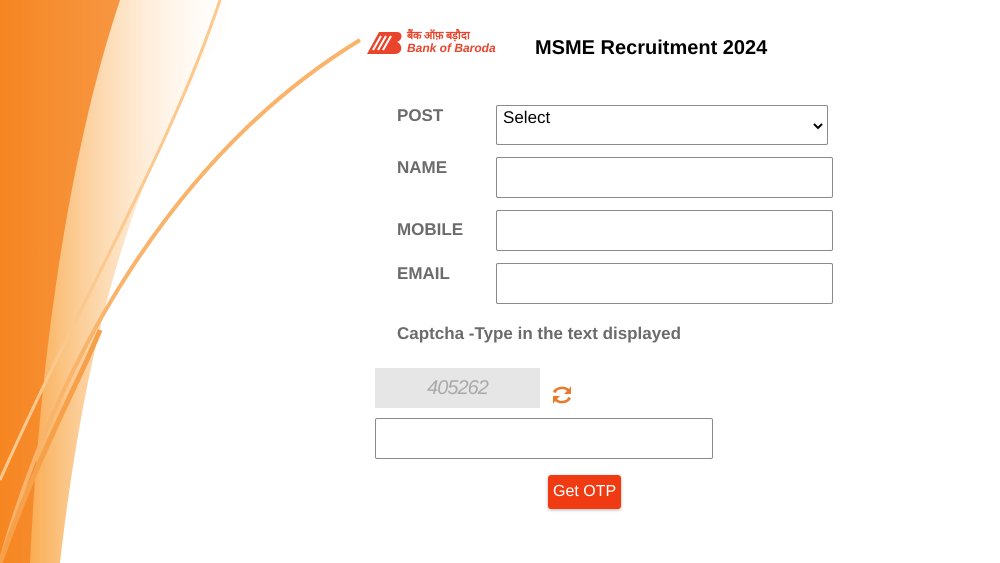  I want to click on captcha-input-field, so click(544, 438).